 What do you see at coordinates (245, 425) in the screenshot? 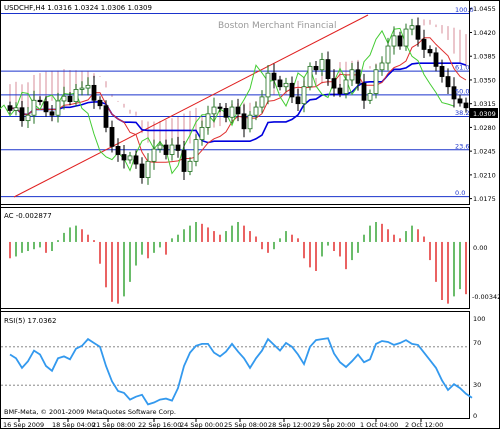
I see `time-label: 25 Sep 08:00` at bounding box center [245, 425].